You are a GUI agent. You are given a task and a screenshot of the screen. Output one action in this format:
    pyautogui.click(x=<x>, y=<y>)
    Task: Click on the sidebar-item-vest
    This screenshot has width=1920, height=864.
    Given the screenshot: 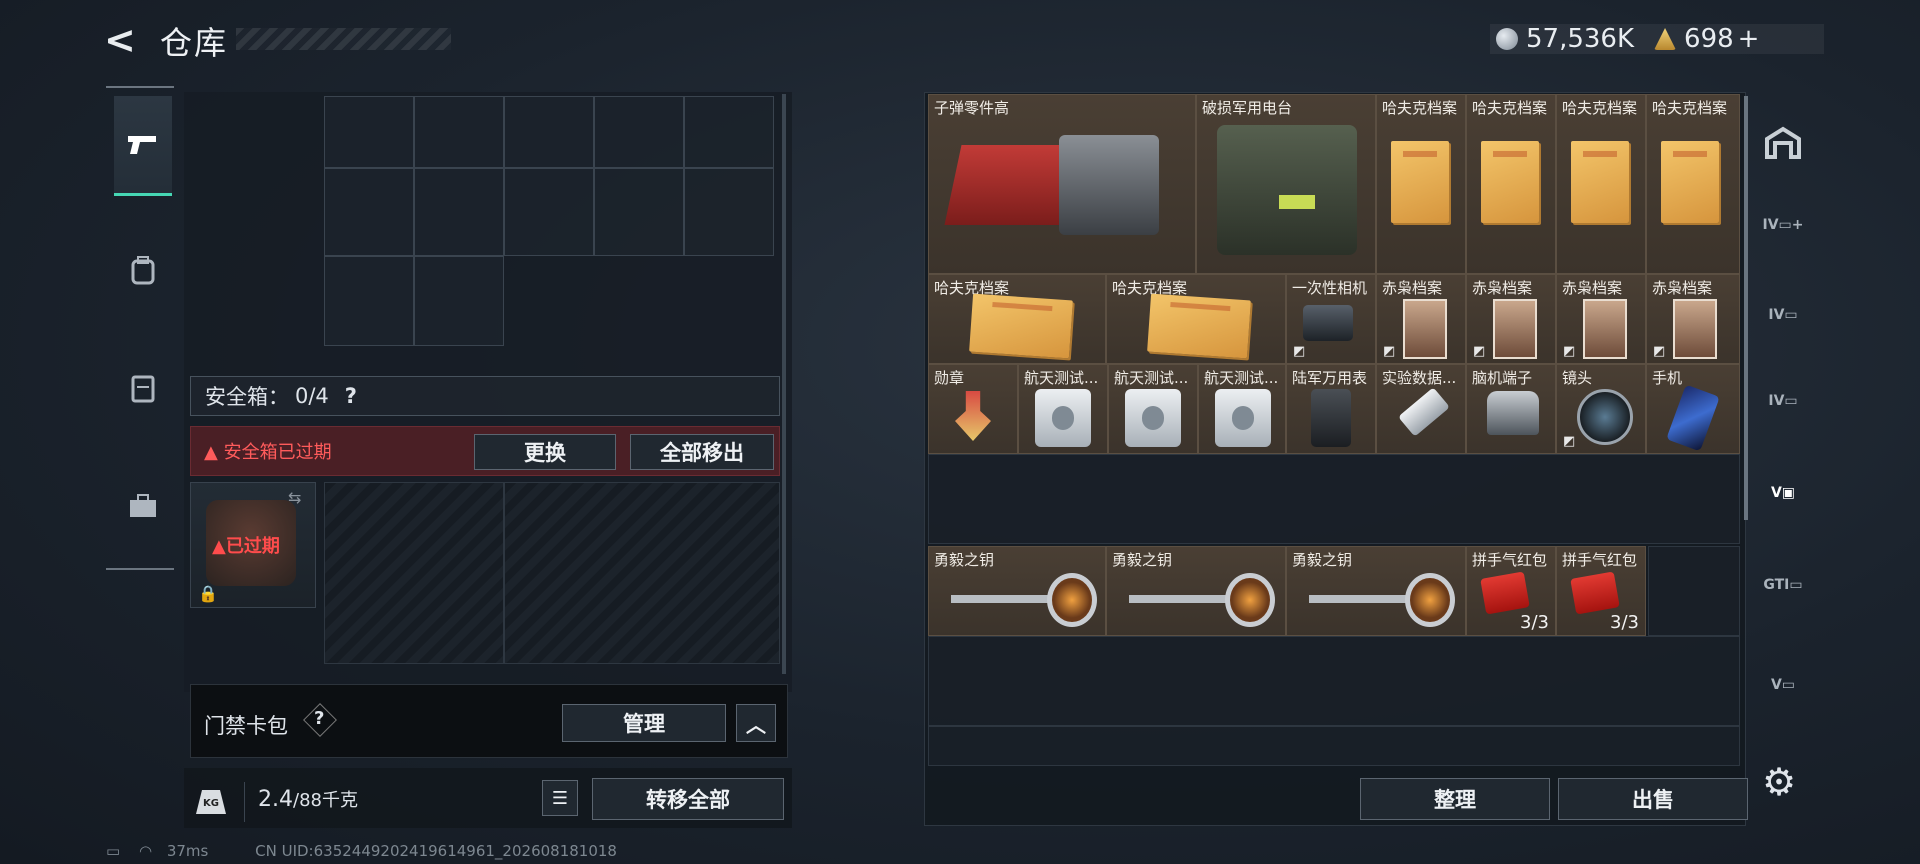 What is the action you would take?
    pyautogui.click(x=143, y=388)
    